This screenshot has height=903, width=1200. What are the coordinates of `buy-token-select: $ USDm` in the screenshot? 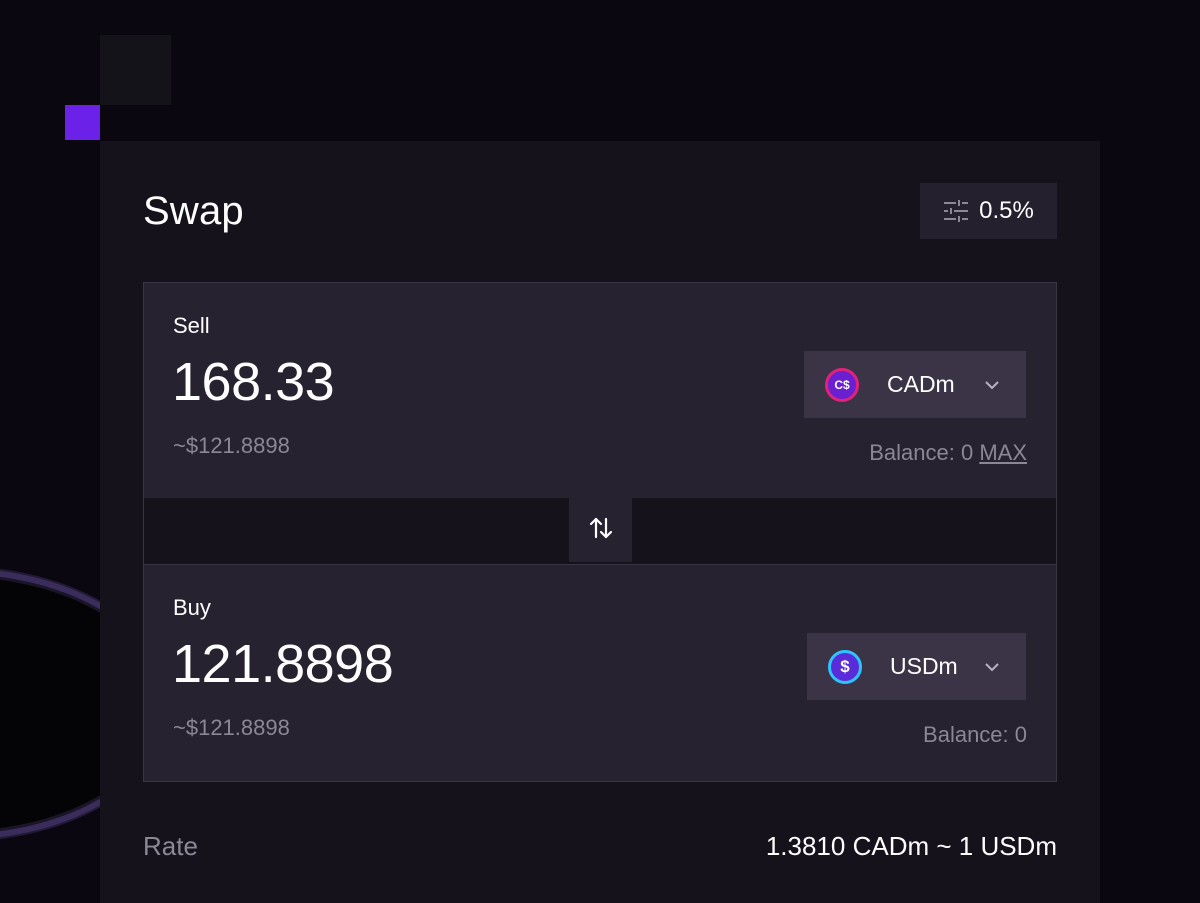 It's located at (916, 666).